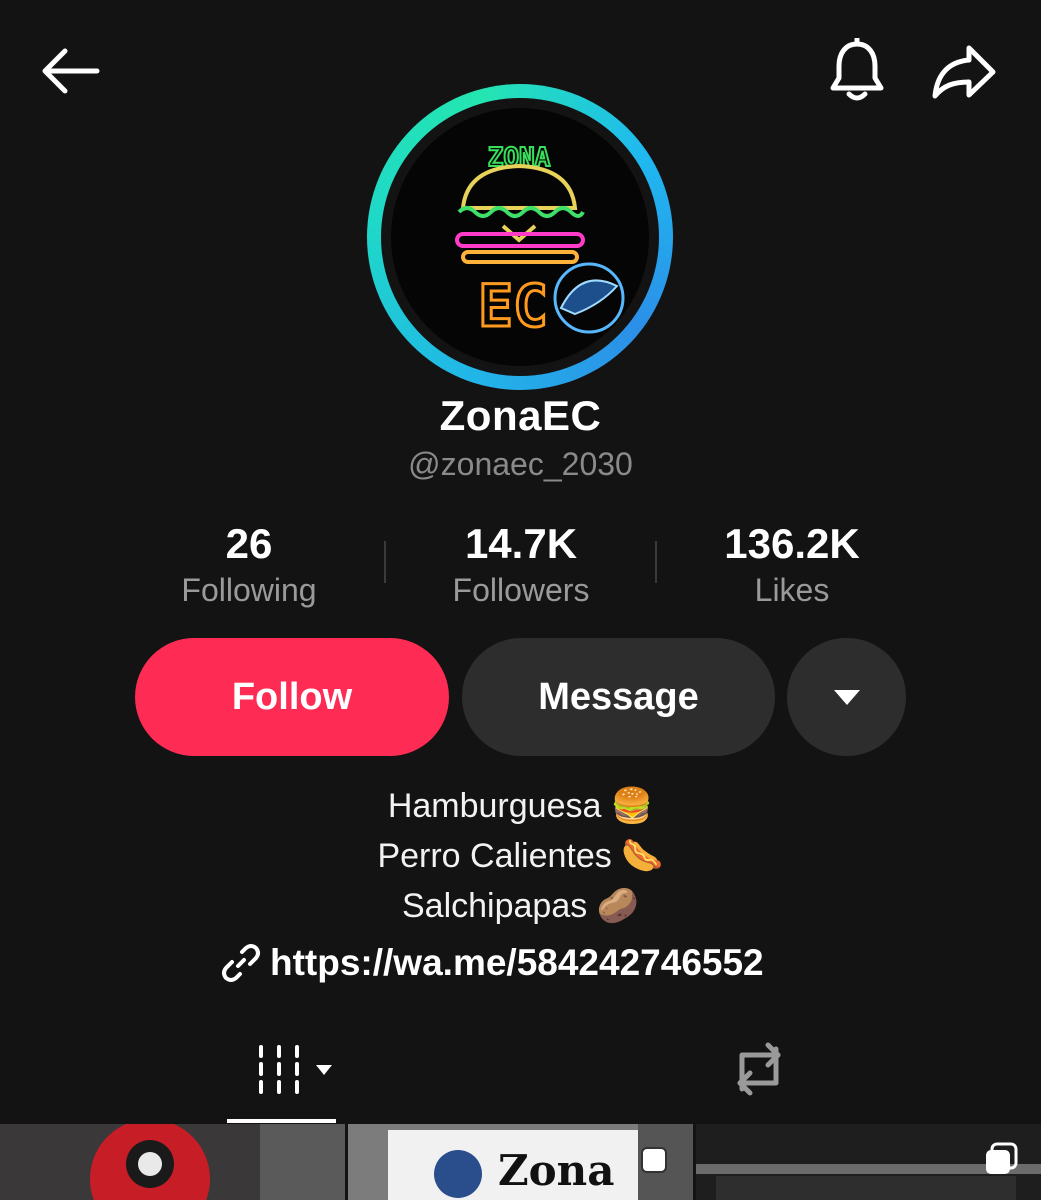 This screenshot has width=1041, height=1200. I want to click on message-button: Message, so click(618, 697).